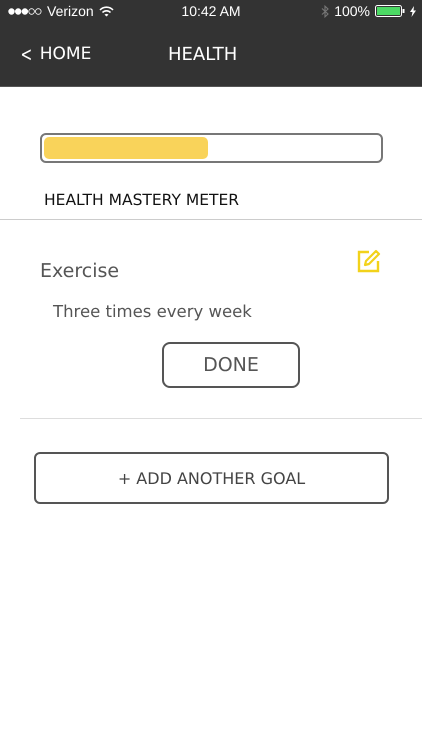  I want to click on signal-strength-icon, so click(25, 11).